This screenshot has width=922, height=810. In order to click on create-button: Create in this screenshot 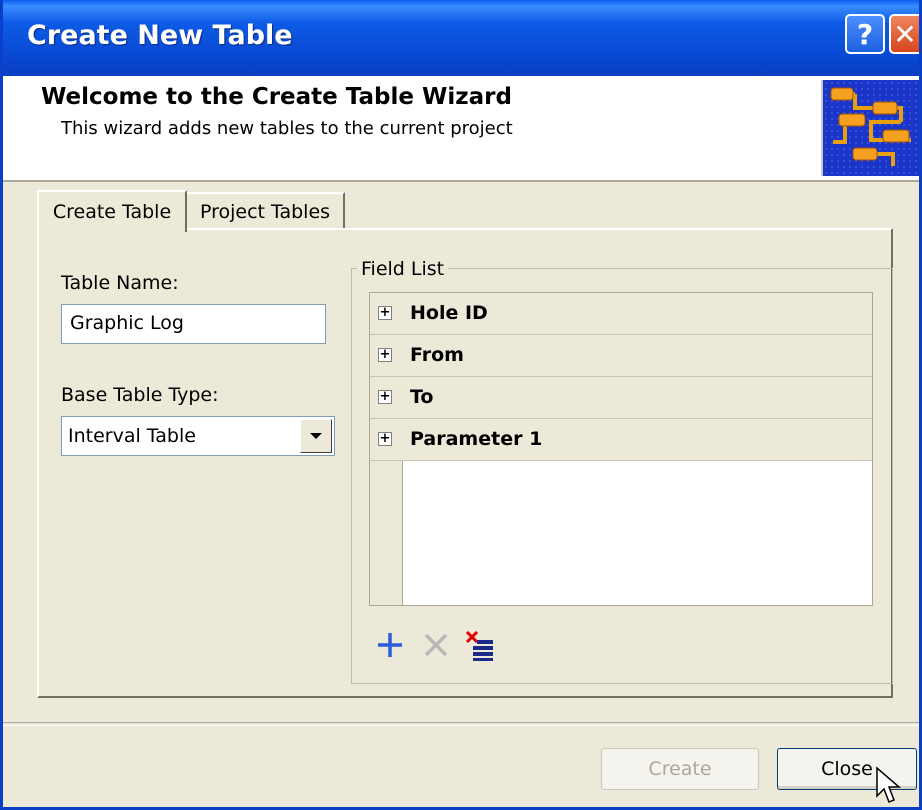, I will do `click(680, 769)`.